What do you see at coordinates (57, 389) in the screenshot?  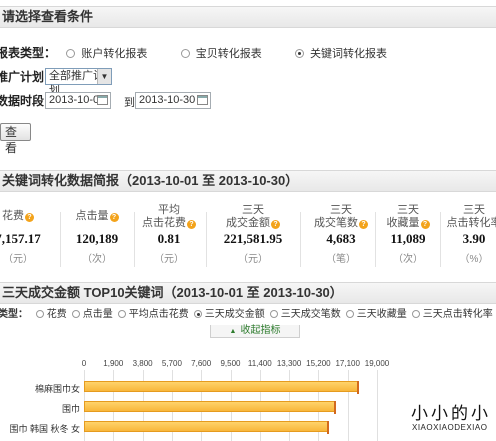 I see `category-label: 棉麻围巾女` at bounding box center [57, 389].